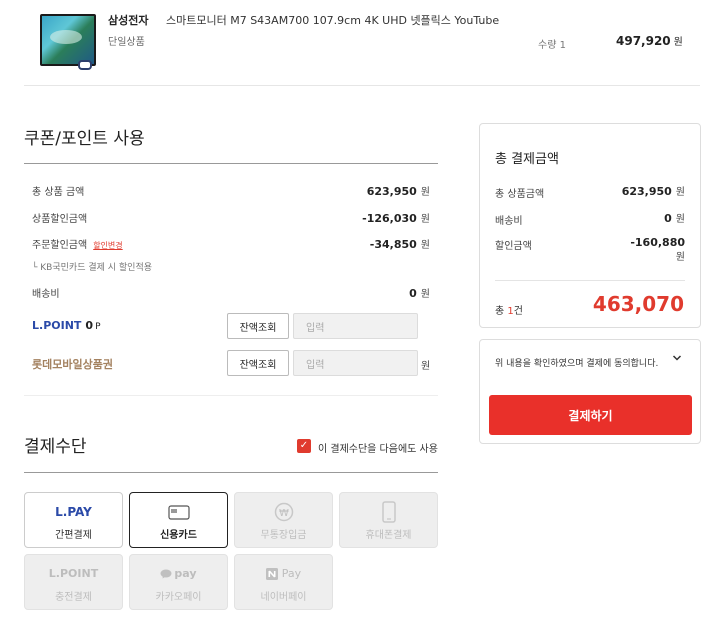 This screenshot has width=728, height=628. What do you see at coordinates (283, 535) in the screenshot?
I see `pay-method-label: 무통장입금` at bounding box center [283, 535].